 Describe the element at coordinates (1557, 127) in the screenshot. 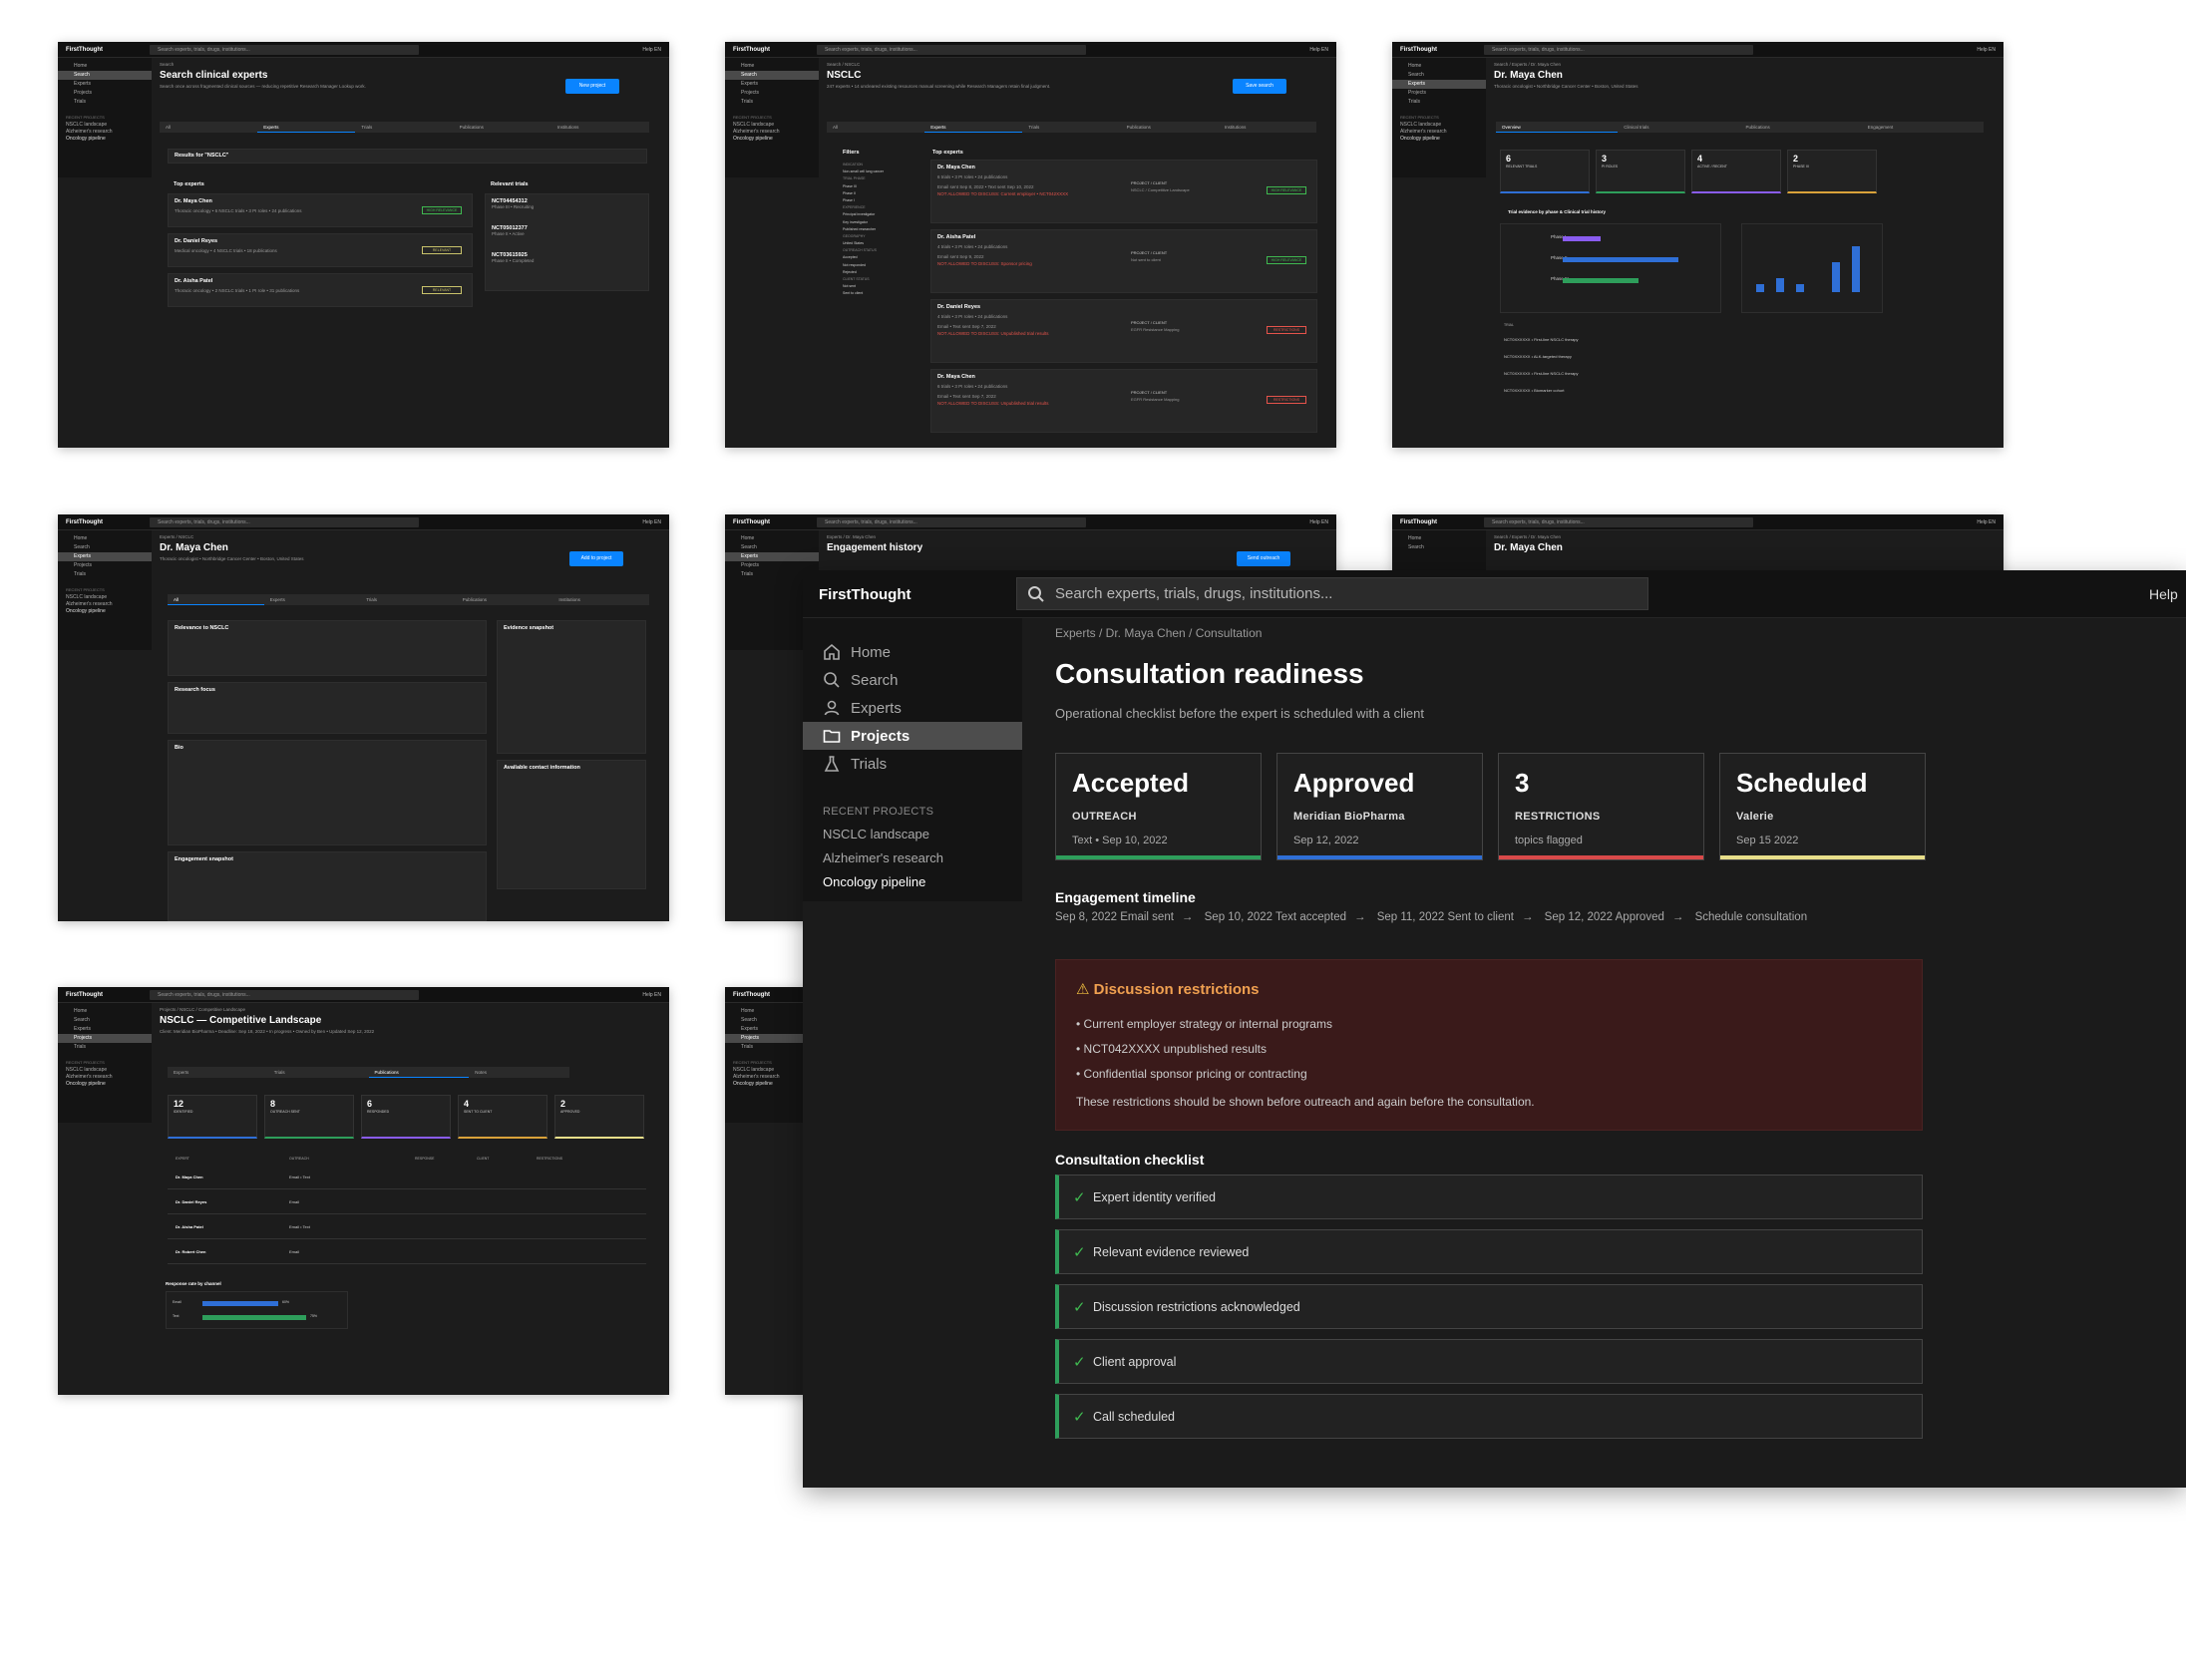

I see `tab-overview: Overview` at that location.